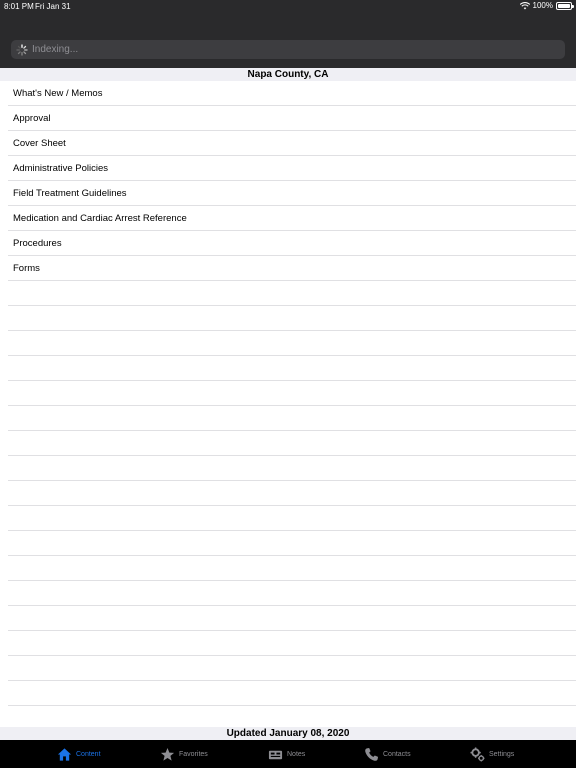 This screenshot has width=576, height=768. Describe the element at coordinates (22, 49) in the screenshot. I see `loading-spinner-icon` at that location.